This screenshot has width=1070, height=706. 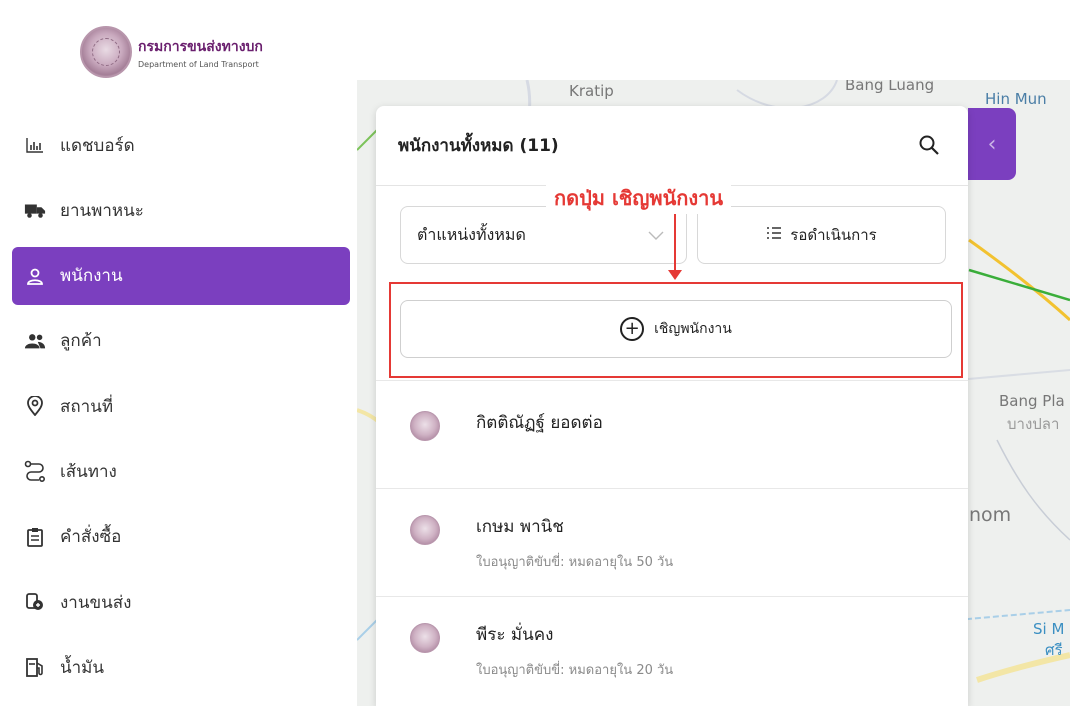 What do you see at coordinates (774, 235) in the screenshot?
I see `list-icon` at bounding box center [774, 235].